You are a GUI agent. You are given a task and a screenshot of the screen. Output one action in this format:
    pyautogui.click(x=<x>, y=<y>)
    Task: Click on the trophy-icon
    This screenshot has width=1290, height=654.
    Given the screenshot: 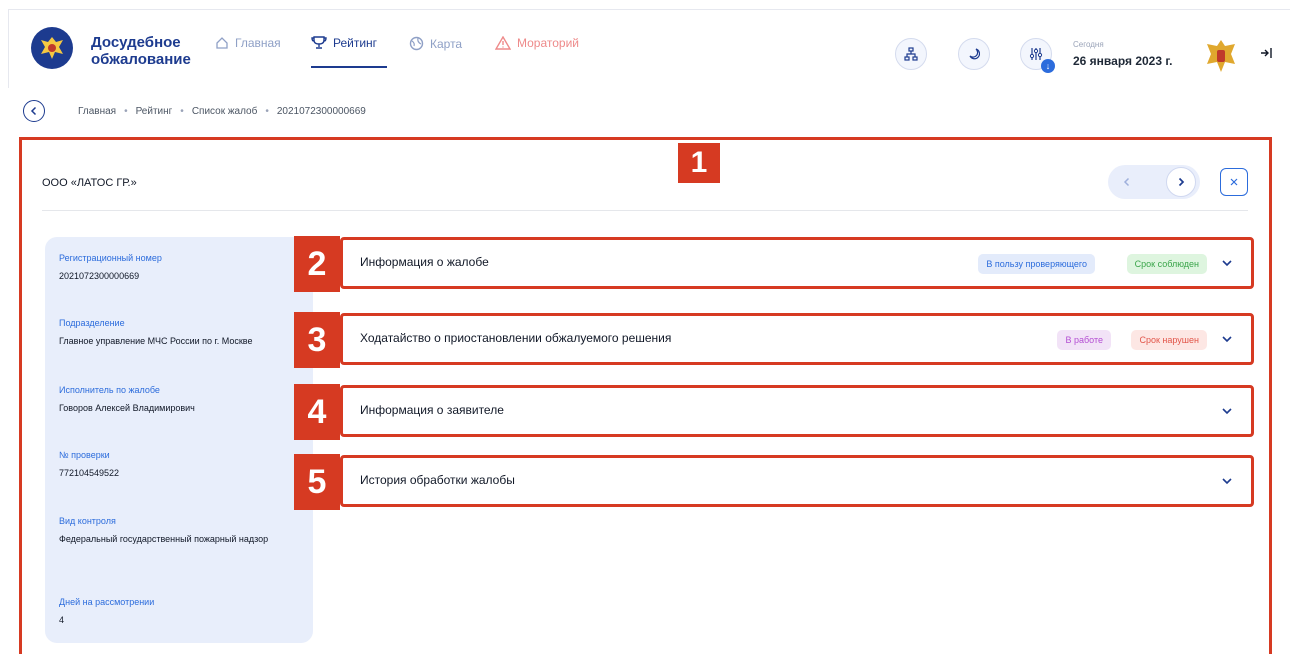 What is the action you would take?
    pyautogui.click(x=319, y=43)
    